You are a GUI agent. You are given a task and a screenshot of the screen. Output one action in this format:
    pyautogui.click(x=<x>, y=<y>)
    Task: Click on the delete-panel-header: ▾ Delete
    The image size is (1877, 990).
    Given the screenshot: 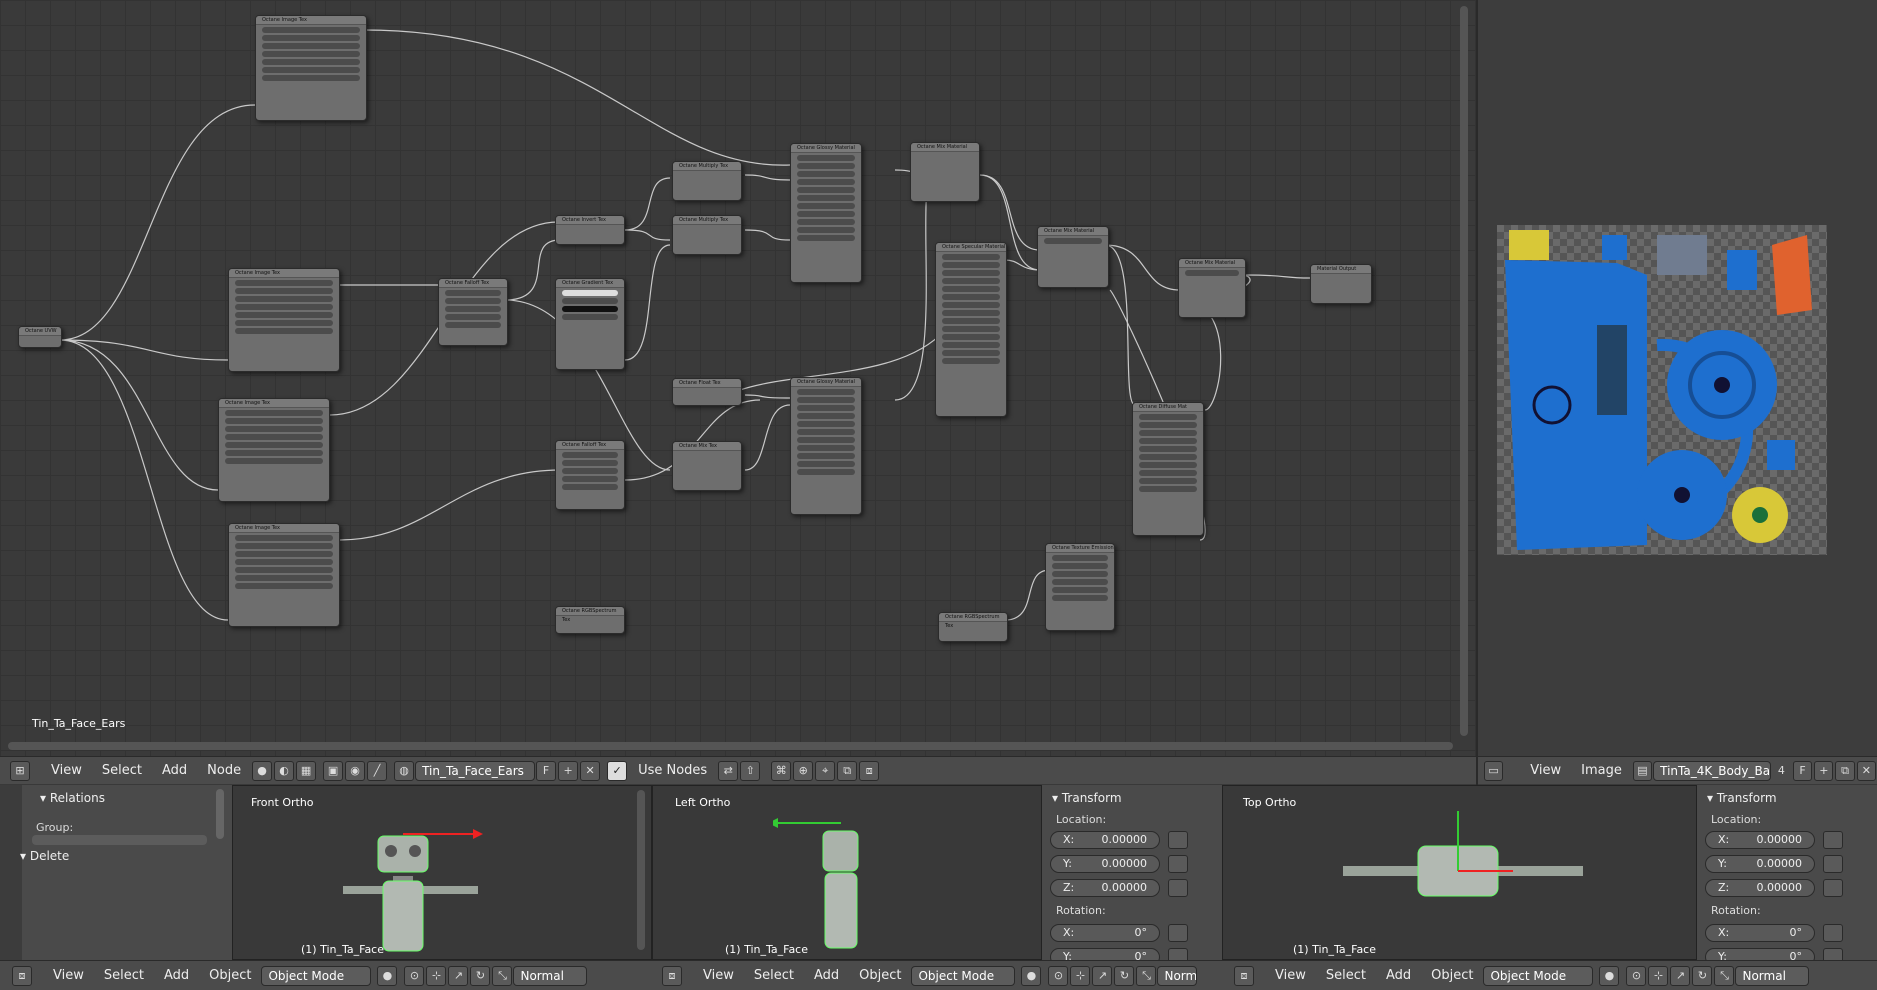 What is the action you would take?
    pyautogui.click(x=44, y=856)
    